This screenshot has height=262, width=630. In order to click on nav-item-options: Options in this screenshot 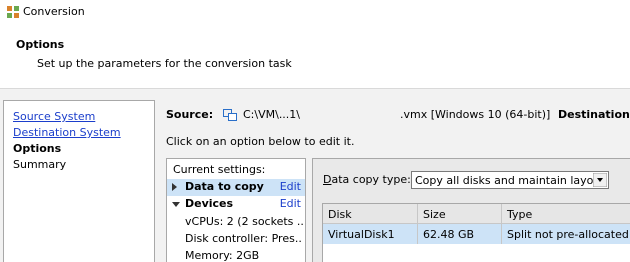, I will do `click(37, 148)`.